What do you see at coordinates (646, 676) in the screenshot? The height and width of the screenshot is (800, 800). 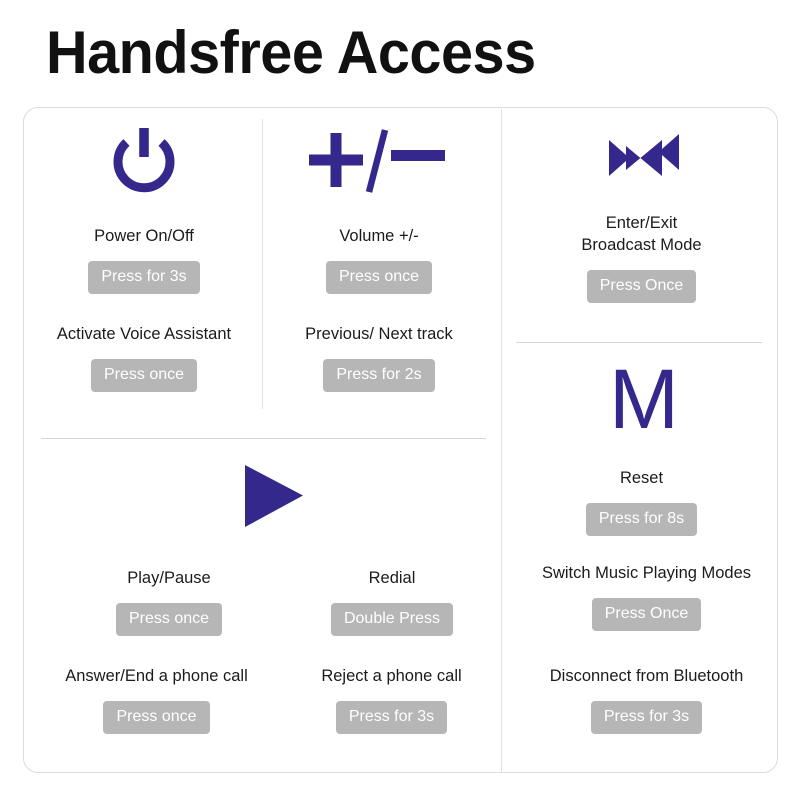 I see `function-label: Disconnect from Bluetooth` at bounding box center [646, 676].